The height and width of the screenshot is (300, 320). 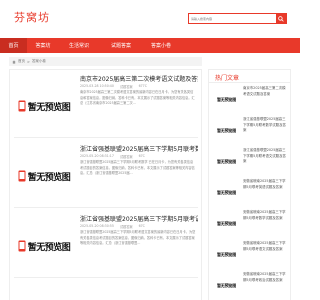 What do you see at coordinates (97, 226) in the screenshot?
I see `article-date: 2025-05-20 08:30:55` at bounding box center [97, 226].